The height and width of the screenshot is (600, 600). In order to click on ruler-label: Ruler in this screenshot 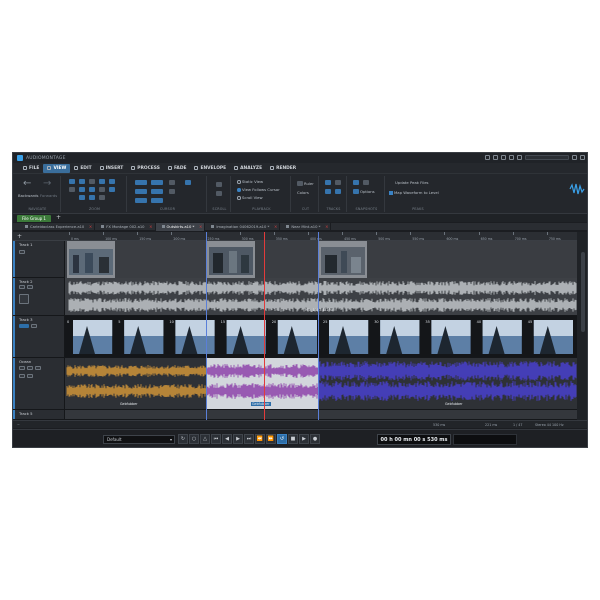, I will do `click(309, 183)`.